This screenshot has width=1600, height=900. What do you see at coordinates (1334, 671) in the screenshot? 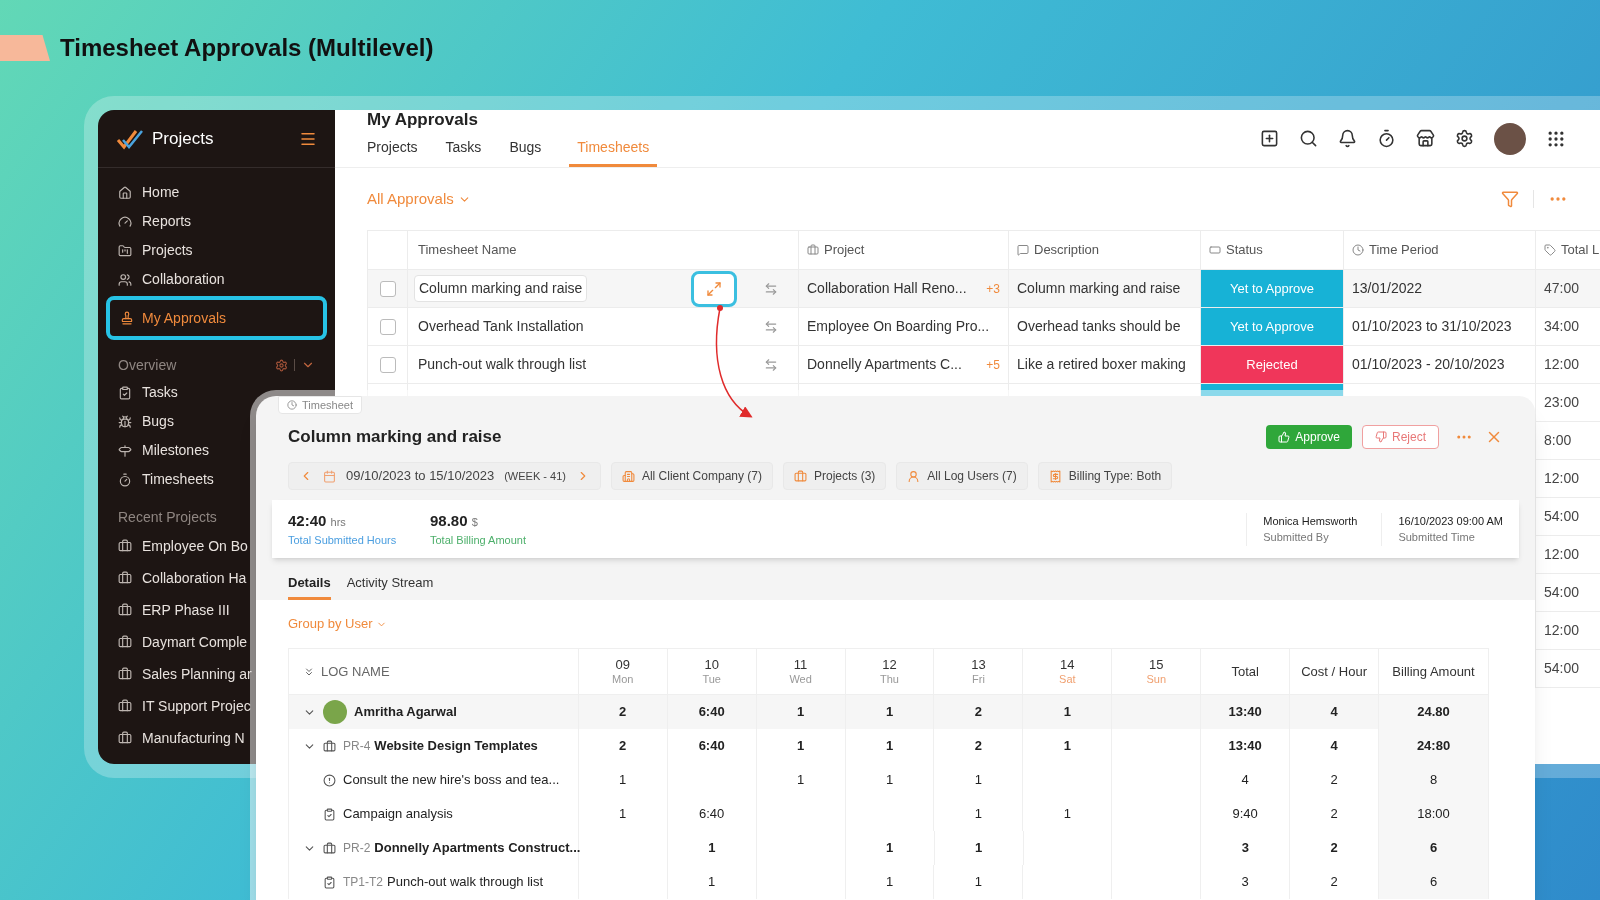
I see `column-header: Cost / Hour` at bounding box center [1334, 671].